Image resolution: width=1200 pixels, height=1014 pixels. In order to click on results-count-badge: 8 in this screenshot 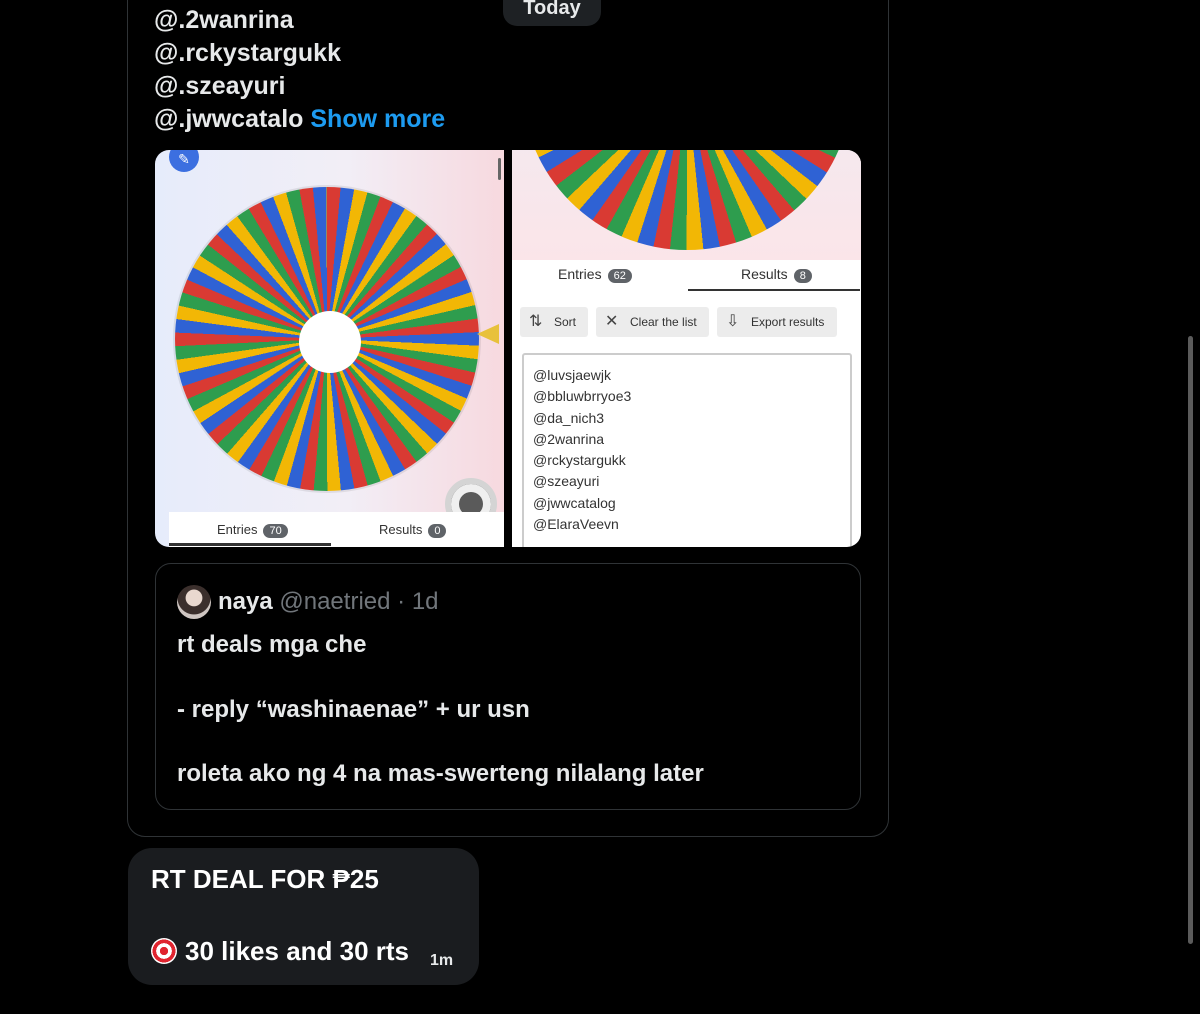, I will do `click(802, 276)`.